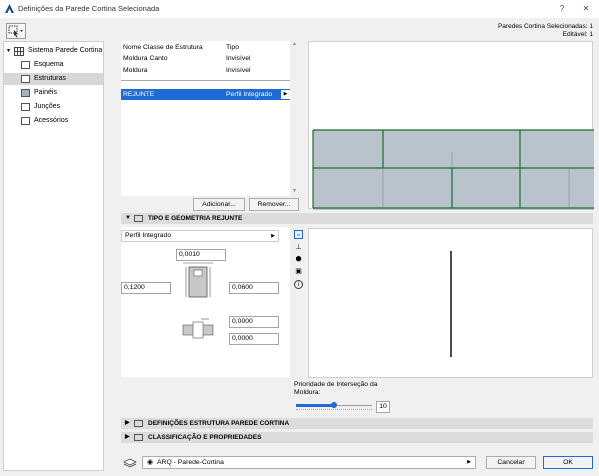  What do you see at coordinates (139, 94) in the screenshot?
I see `item-name: REJUNTE` at bounding box center [139, 94].